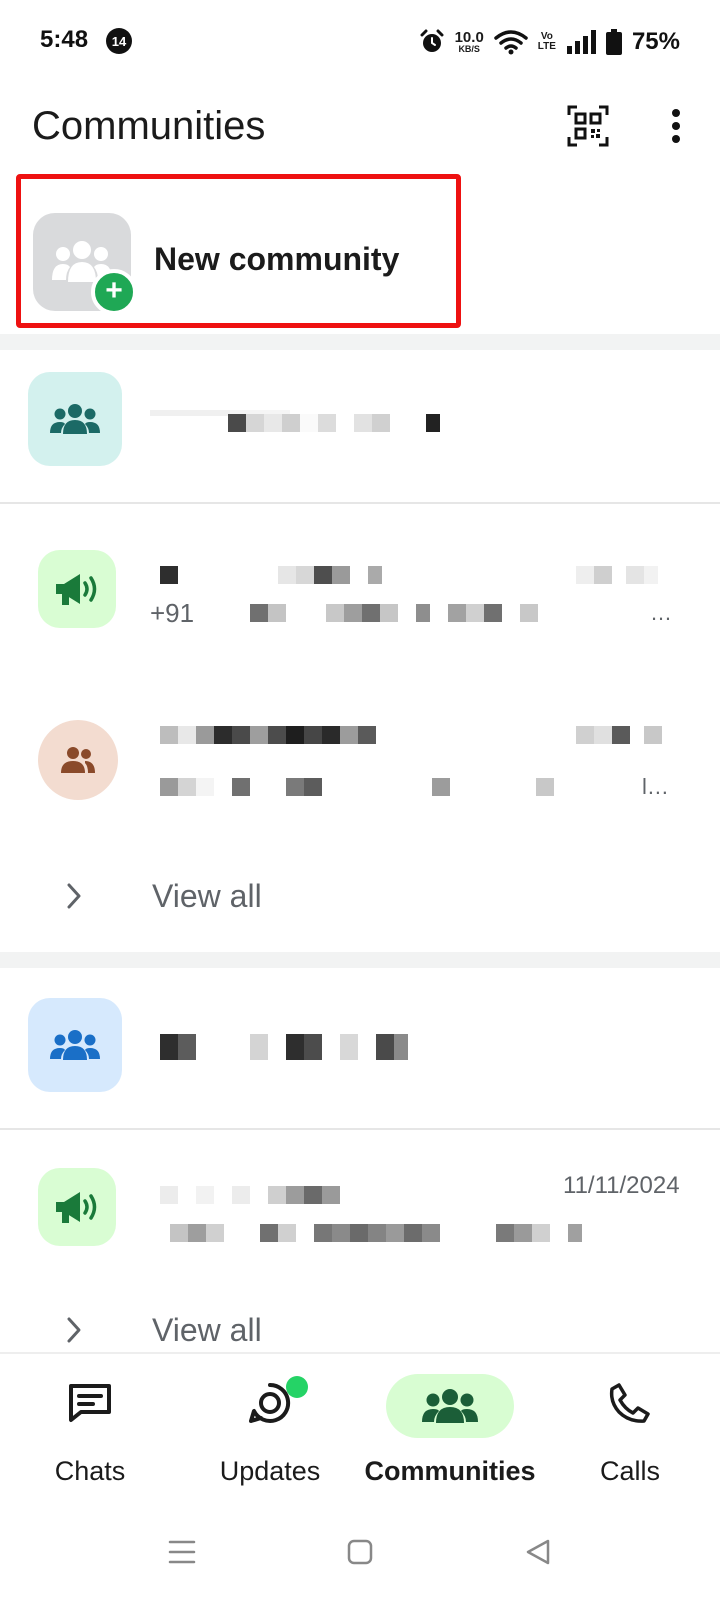  What do you see at coordinates (613, 42) in the screenshot?
I see `battery-icon` at bounding box center [613, 42].